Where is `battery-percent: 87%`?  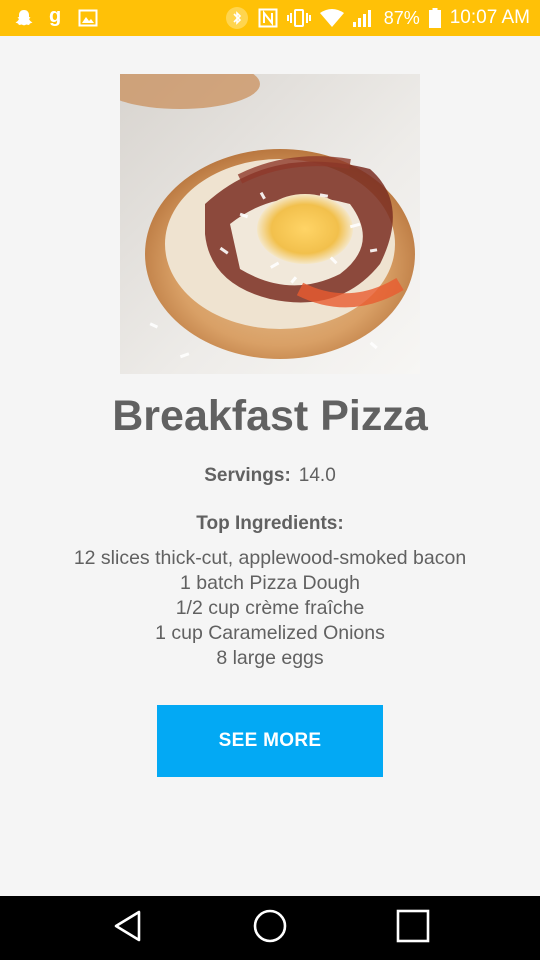 battery-percent: 87% is located at coordinates (401, 17).